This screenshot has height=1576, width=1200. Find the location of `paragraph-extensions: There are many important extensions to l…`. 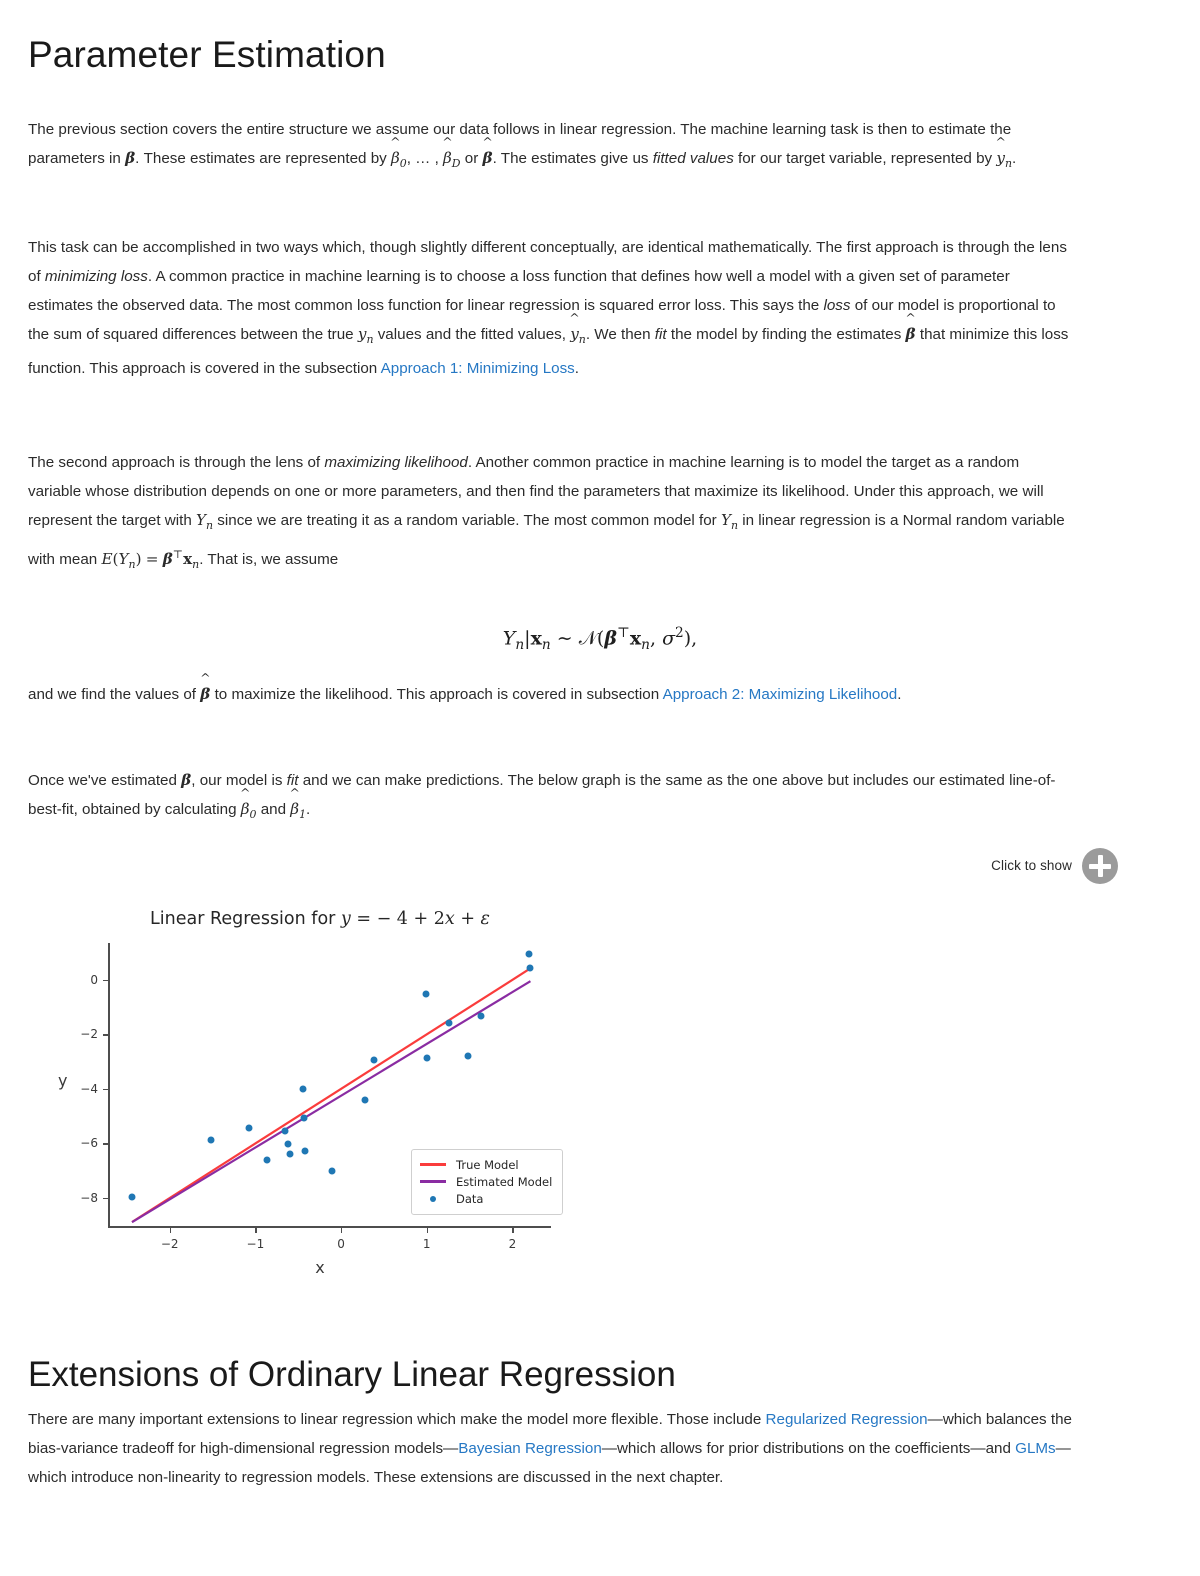

paragraph-extensions: There are many important extensions to l… is located at coordinates (550, 1448).